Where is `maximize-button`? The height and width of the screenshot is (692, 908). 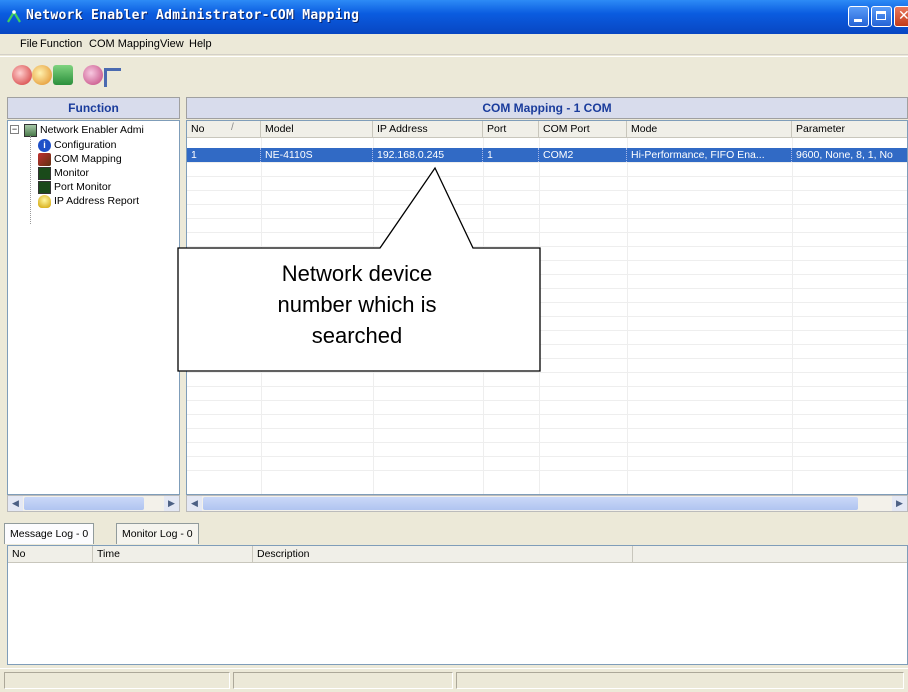 maximize-button is located at coordinates (881, 16).